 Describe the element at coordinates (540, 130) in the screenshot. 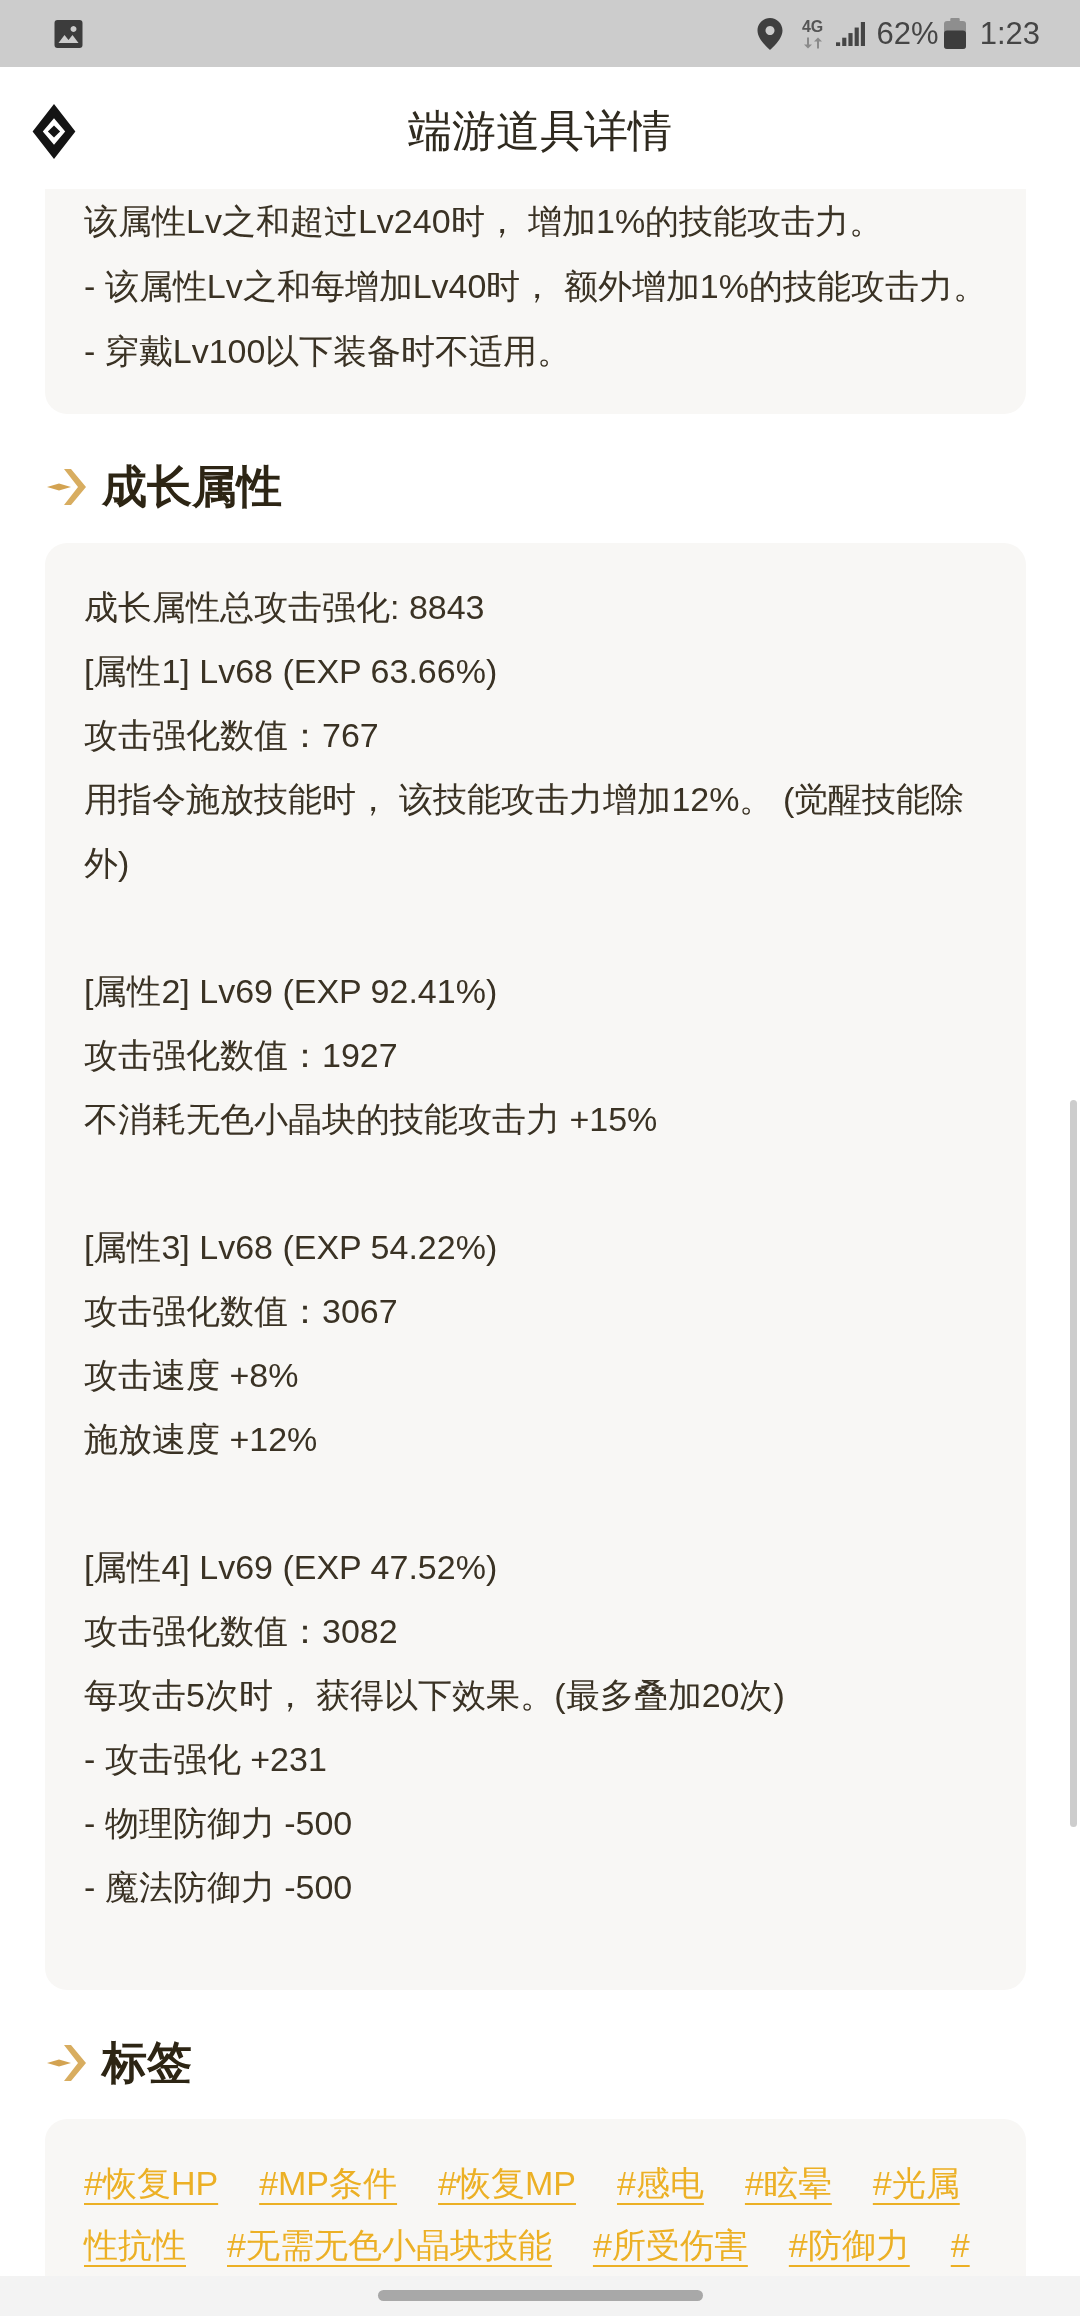

I see `page-title: 端游道具详情` at that location.